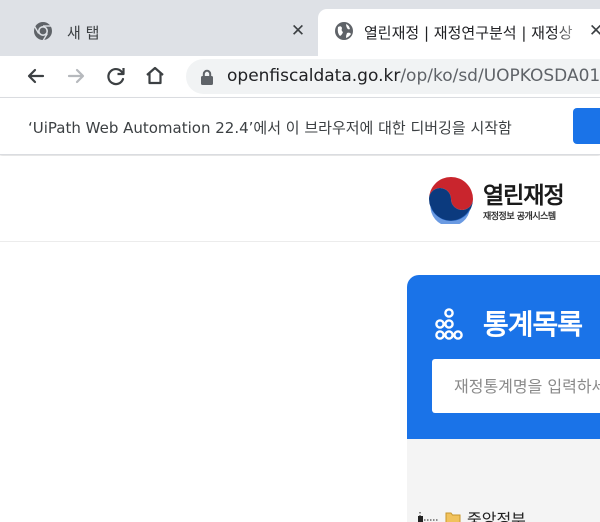 Image resolution: width=600 pixels, height=522 pixels. I want to click on tab-strip: 새 탭 ✕ 열린재정 | 재정연구분석 | 재정상 ✕, so click(300, 28).